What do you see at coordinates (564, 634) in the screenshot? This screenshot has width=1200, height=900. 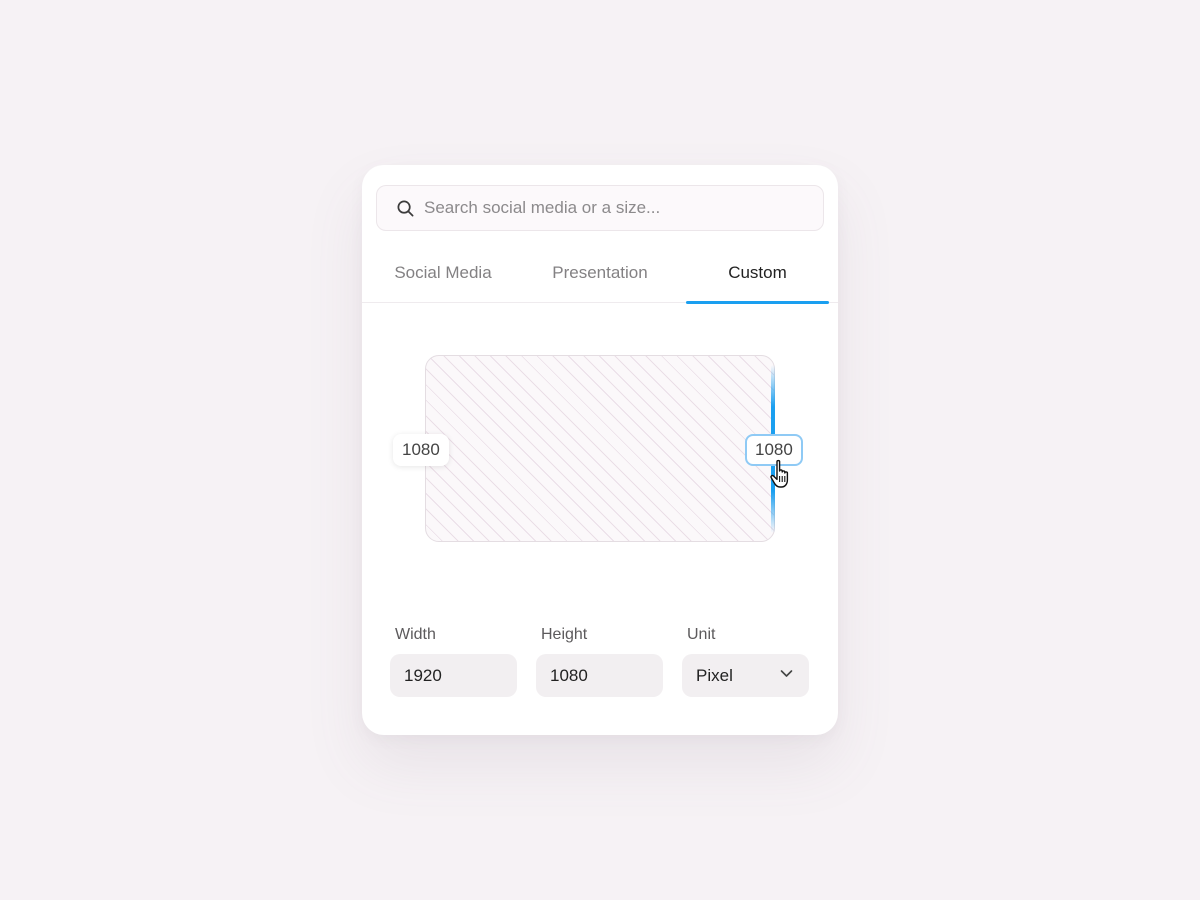 I see `height-label: Height` at bounding box center [564, 634].